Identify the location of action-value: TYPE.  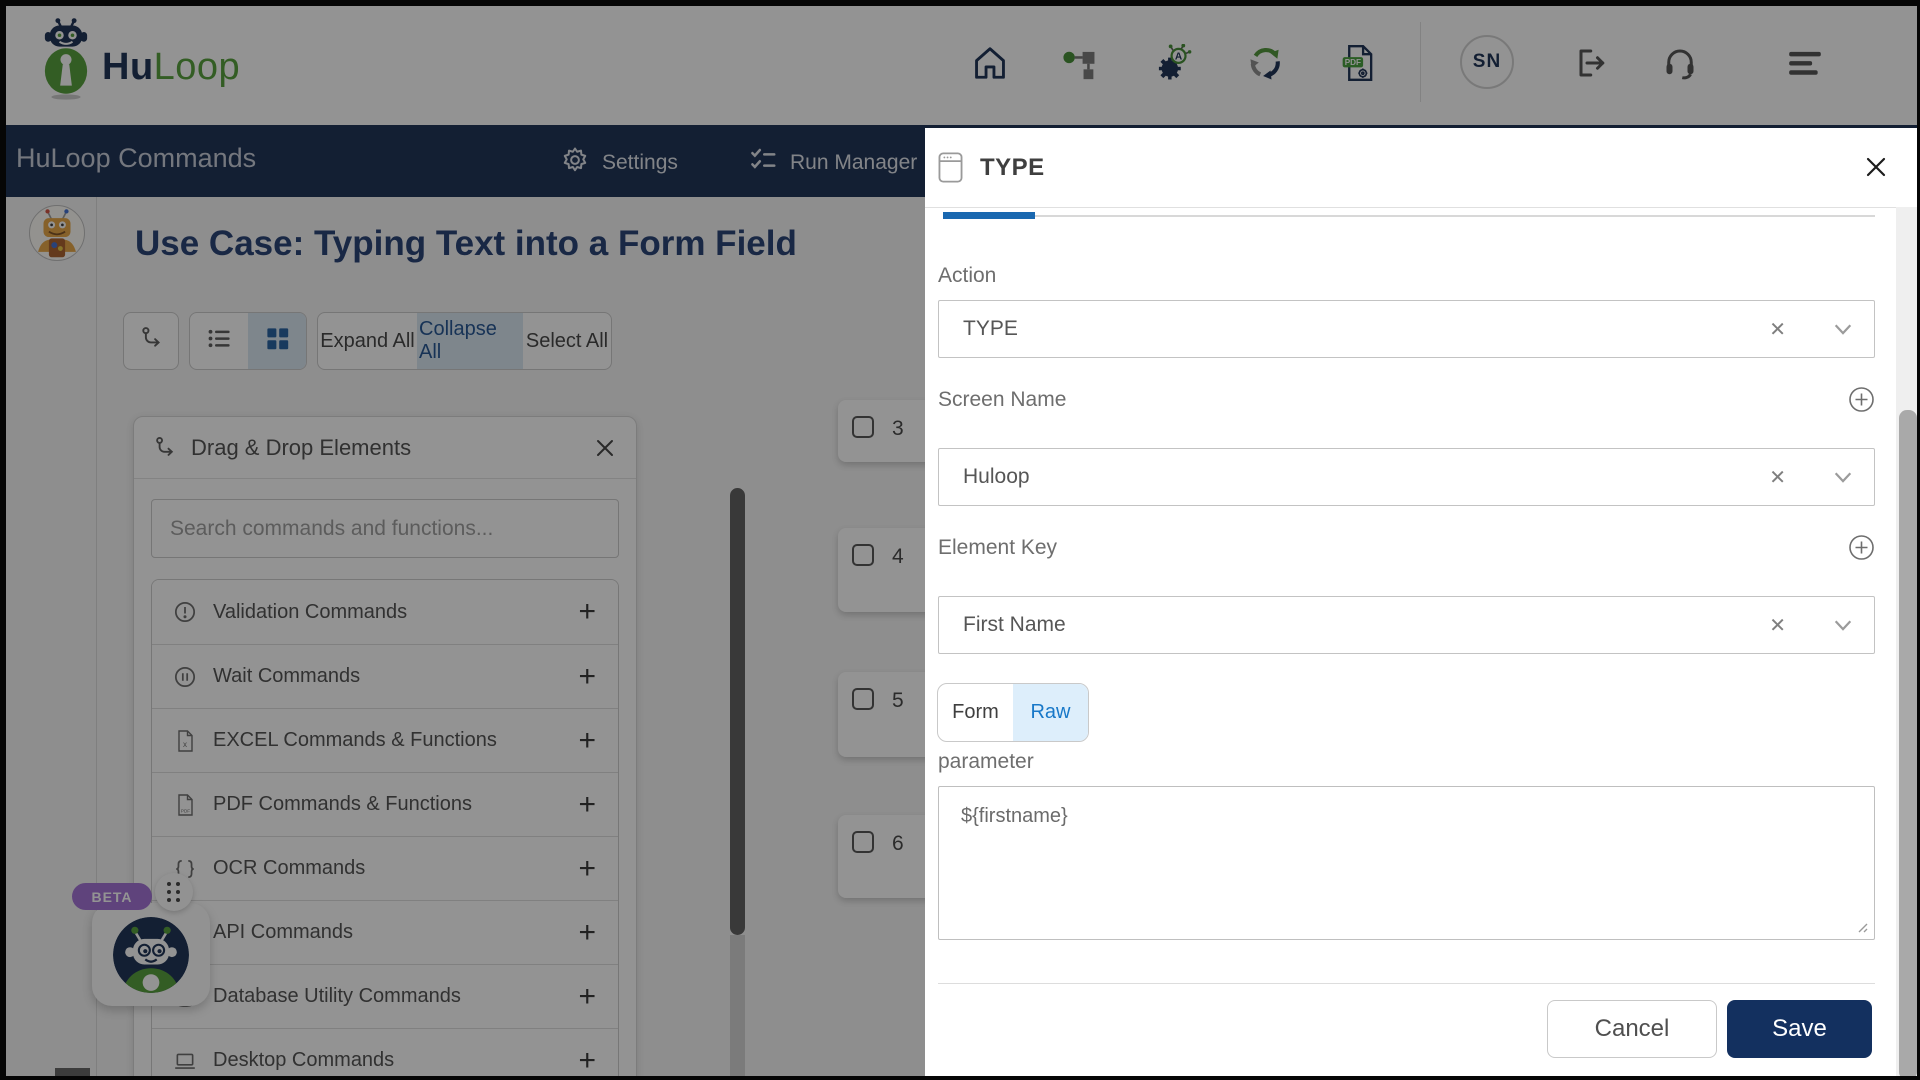
(990, 328).